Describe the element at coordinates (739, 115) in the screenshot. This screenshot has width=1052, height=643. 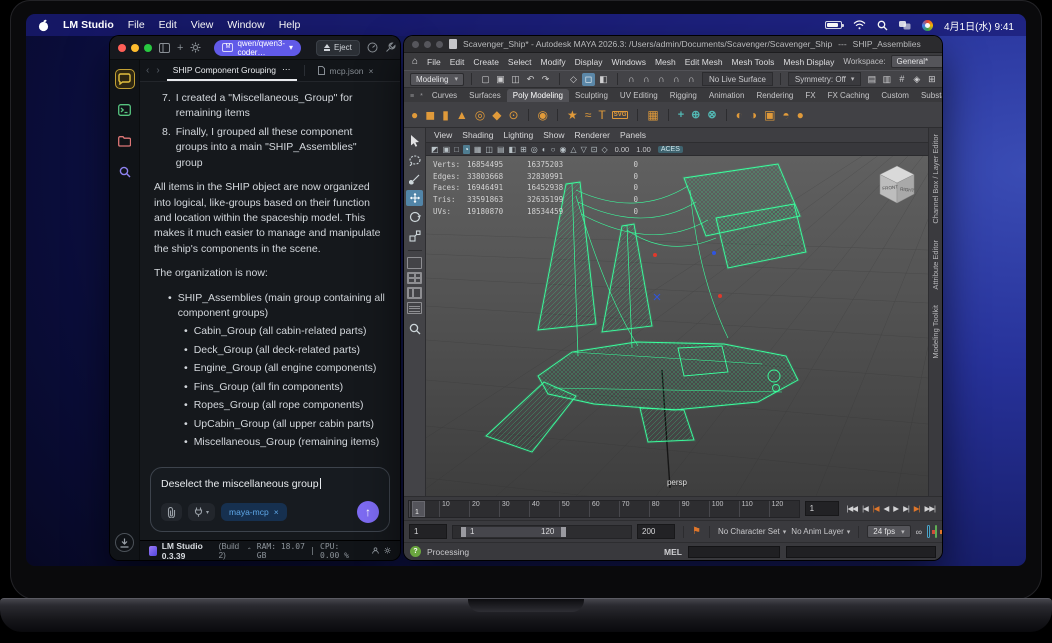
I see `boolean-tool-icon: ◐` at that location.